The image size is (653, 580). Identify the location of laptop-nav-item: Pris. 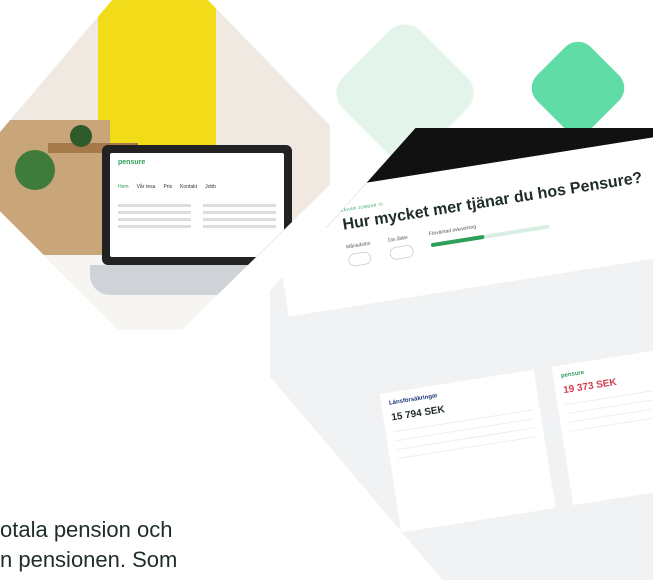
(168, 187).